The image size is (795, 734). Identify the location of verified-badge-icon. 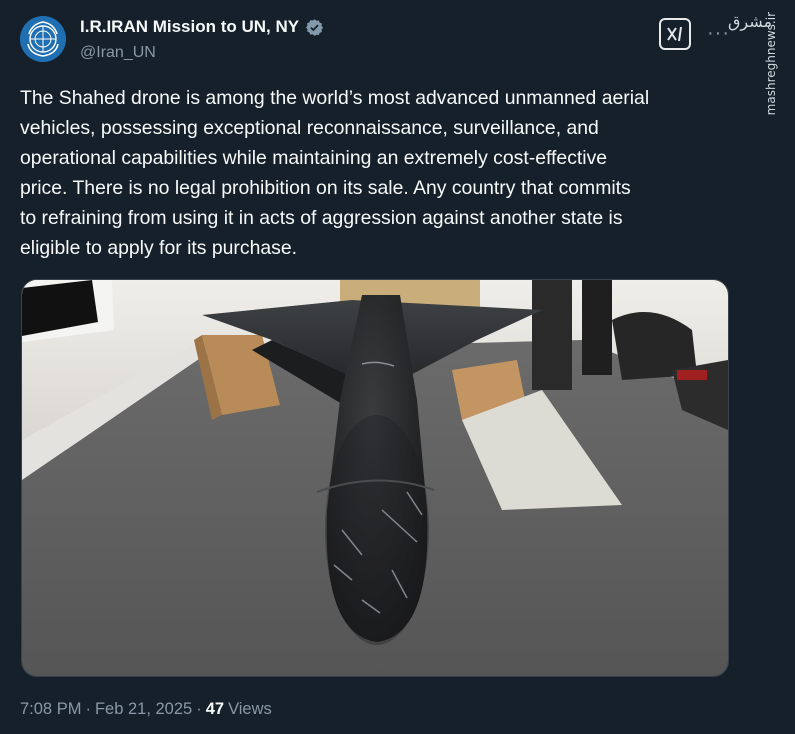
(315, 27).